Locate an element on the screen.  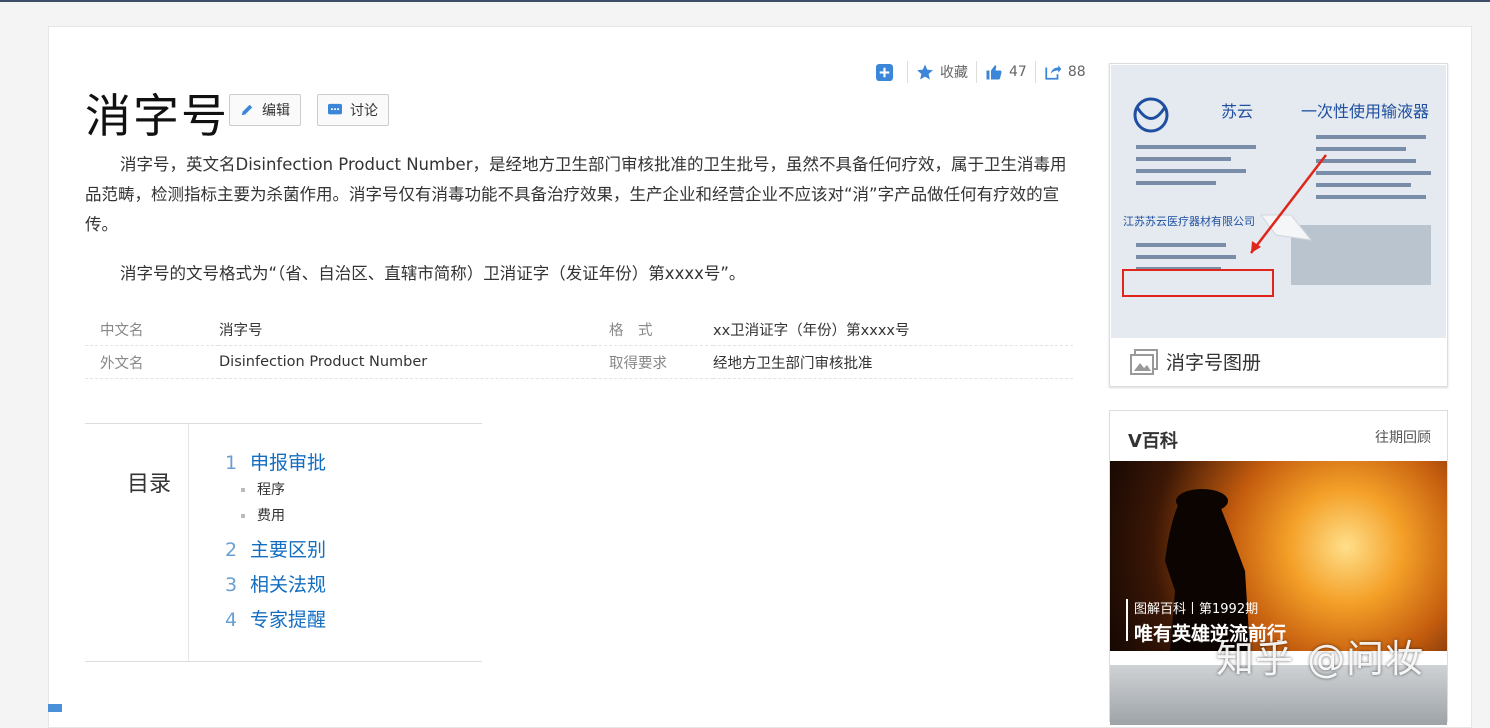
entry-title: 消字号 is located at coordinates (157, 116).